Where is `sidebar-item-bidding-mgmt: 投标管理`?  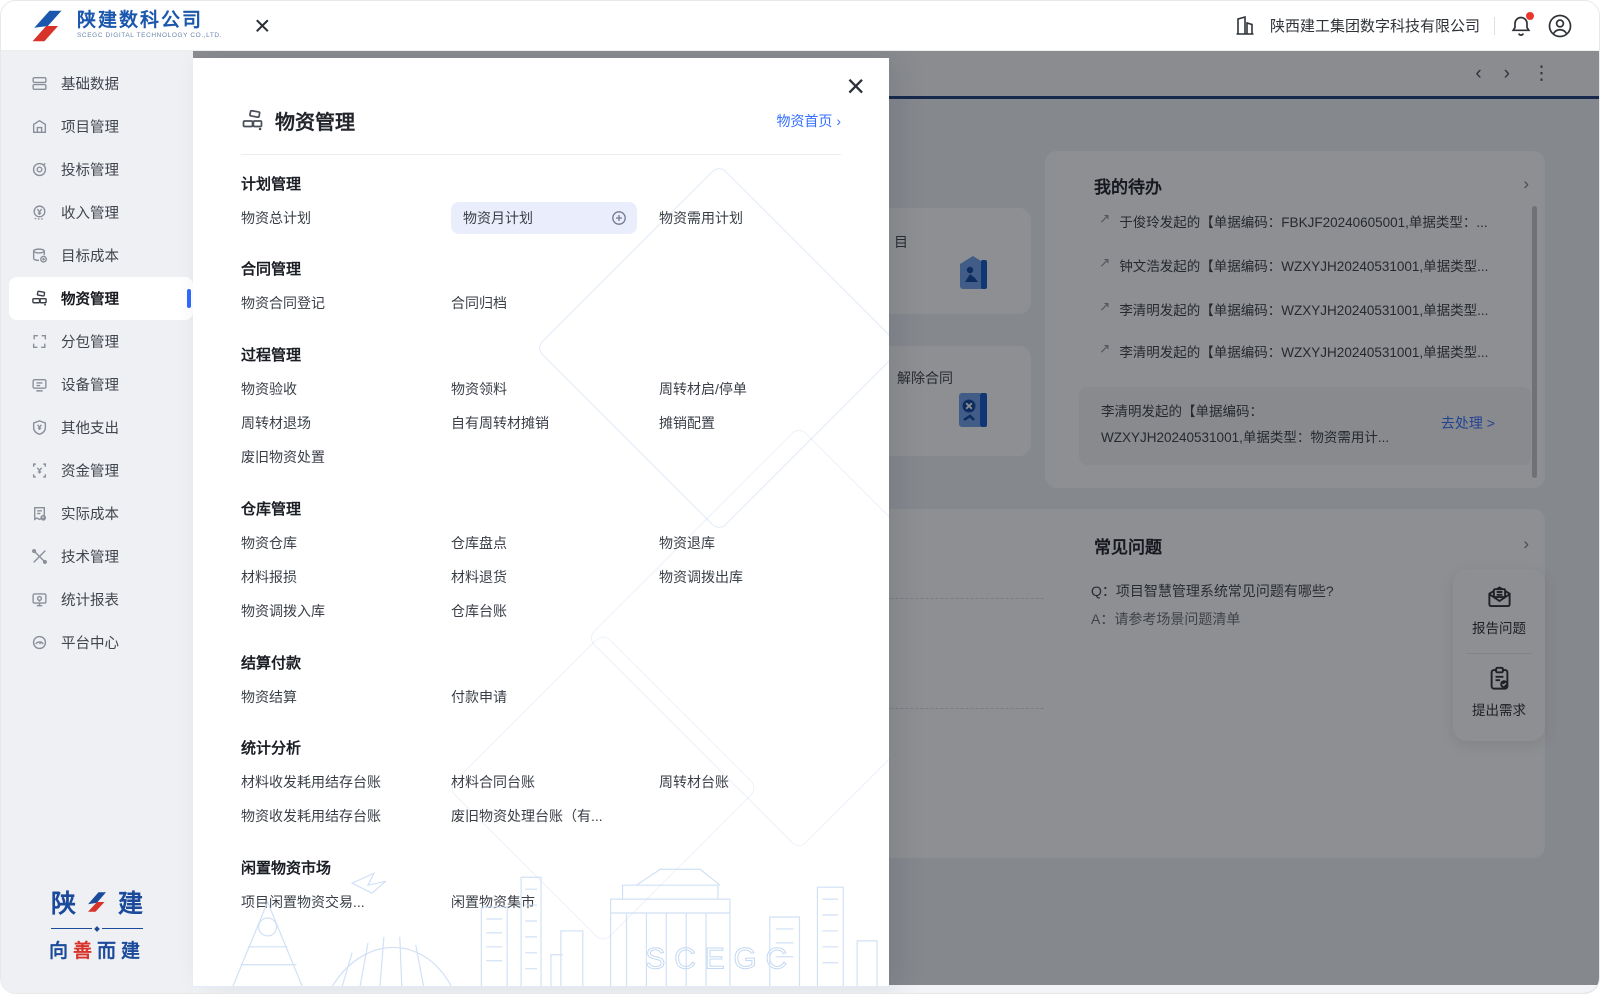
sidebar-item-bidding-mgmt: 投标管理 is located at coordinates (97, 169).